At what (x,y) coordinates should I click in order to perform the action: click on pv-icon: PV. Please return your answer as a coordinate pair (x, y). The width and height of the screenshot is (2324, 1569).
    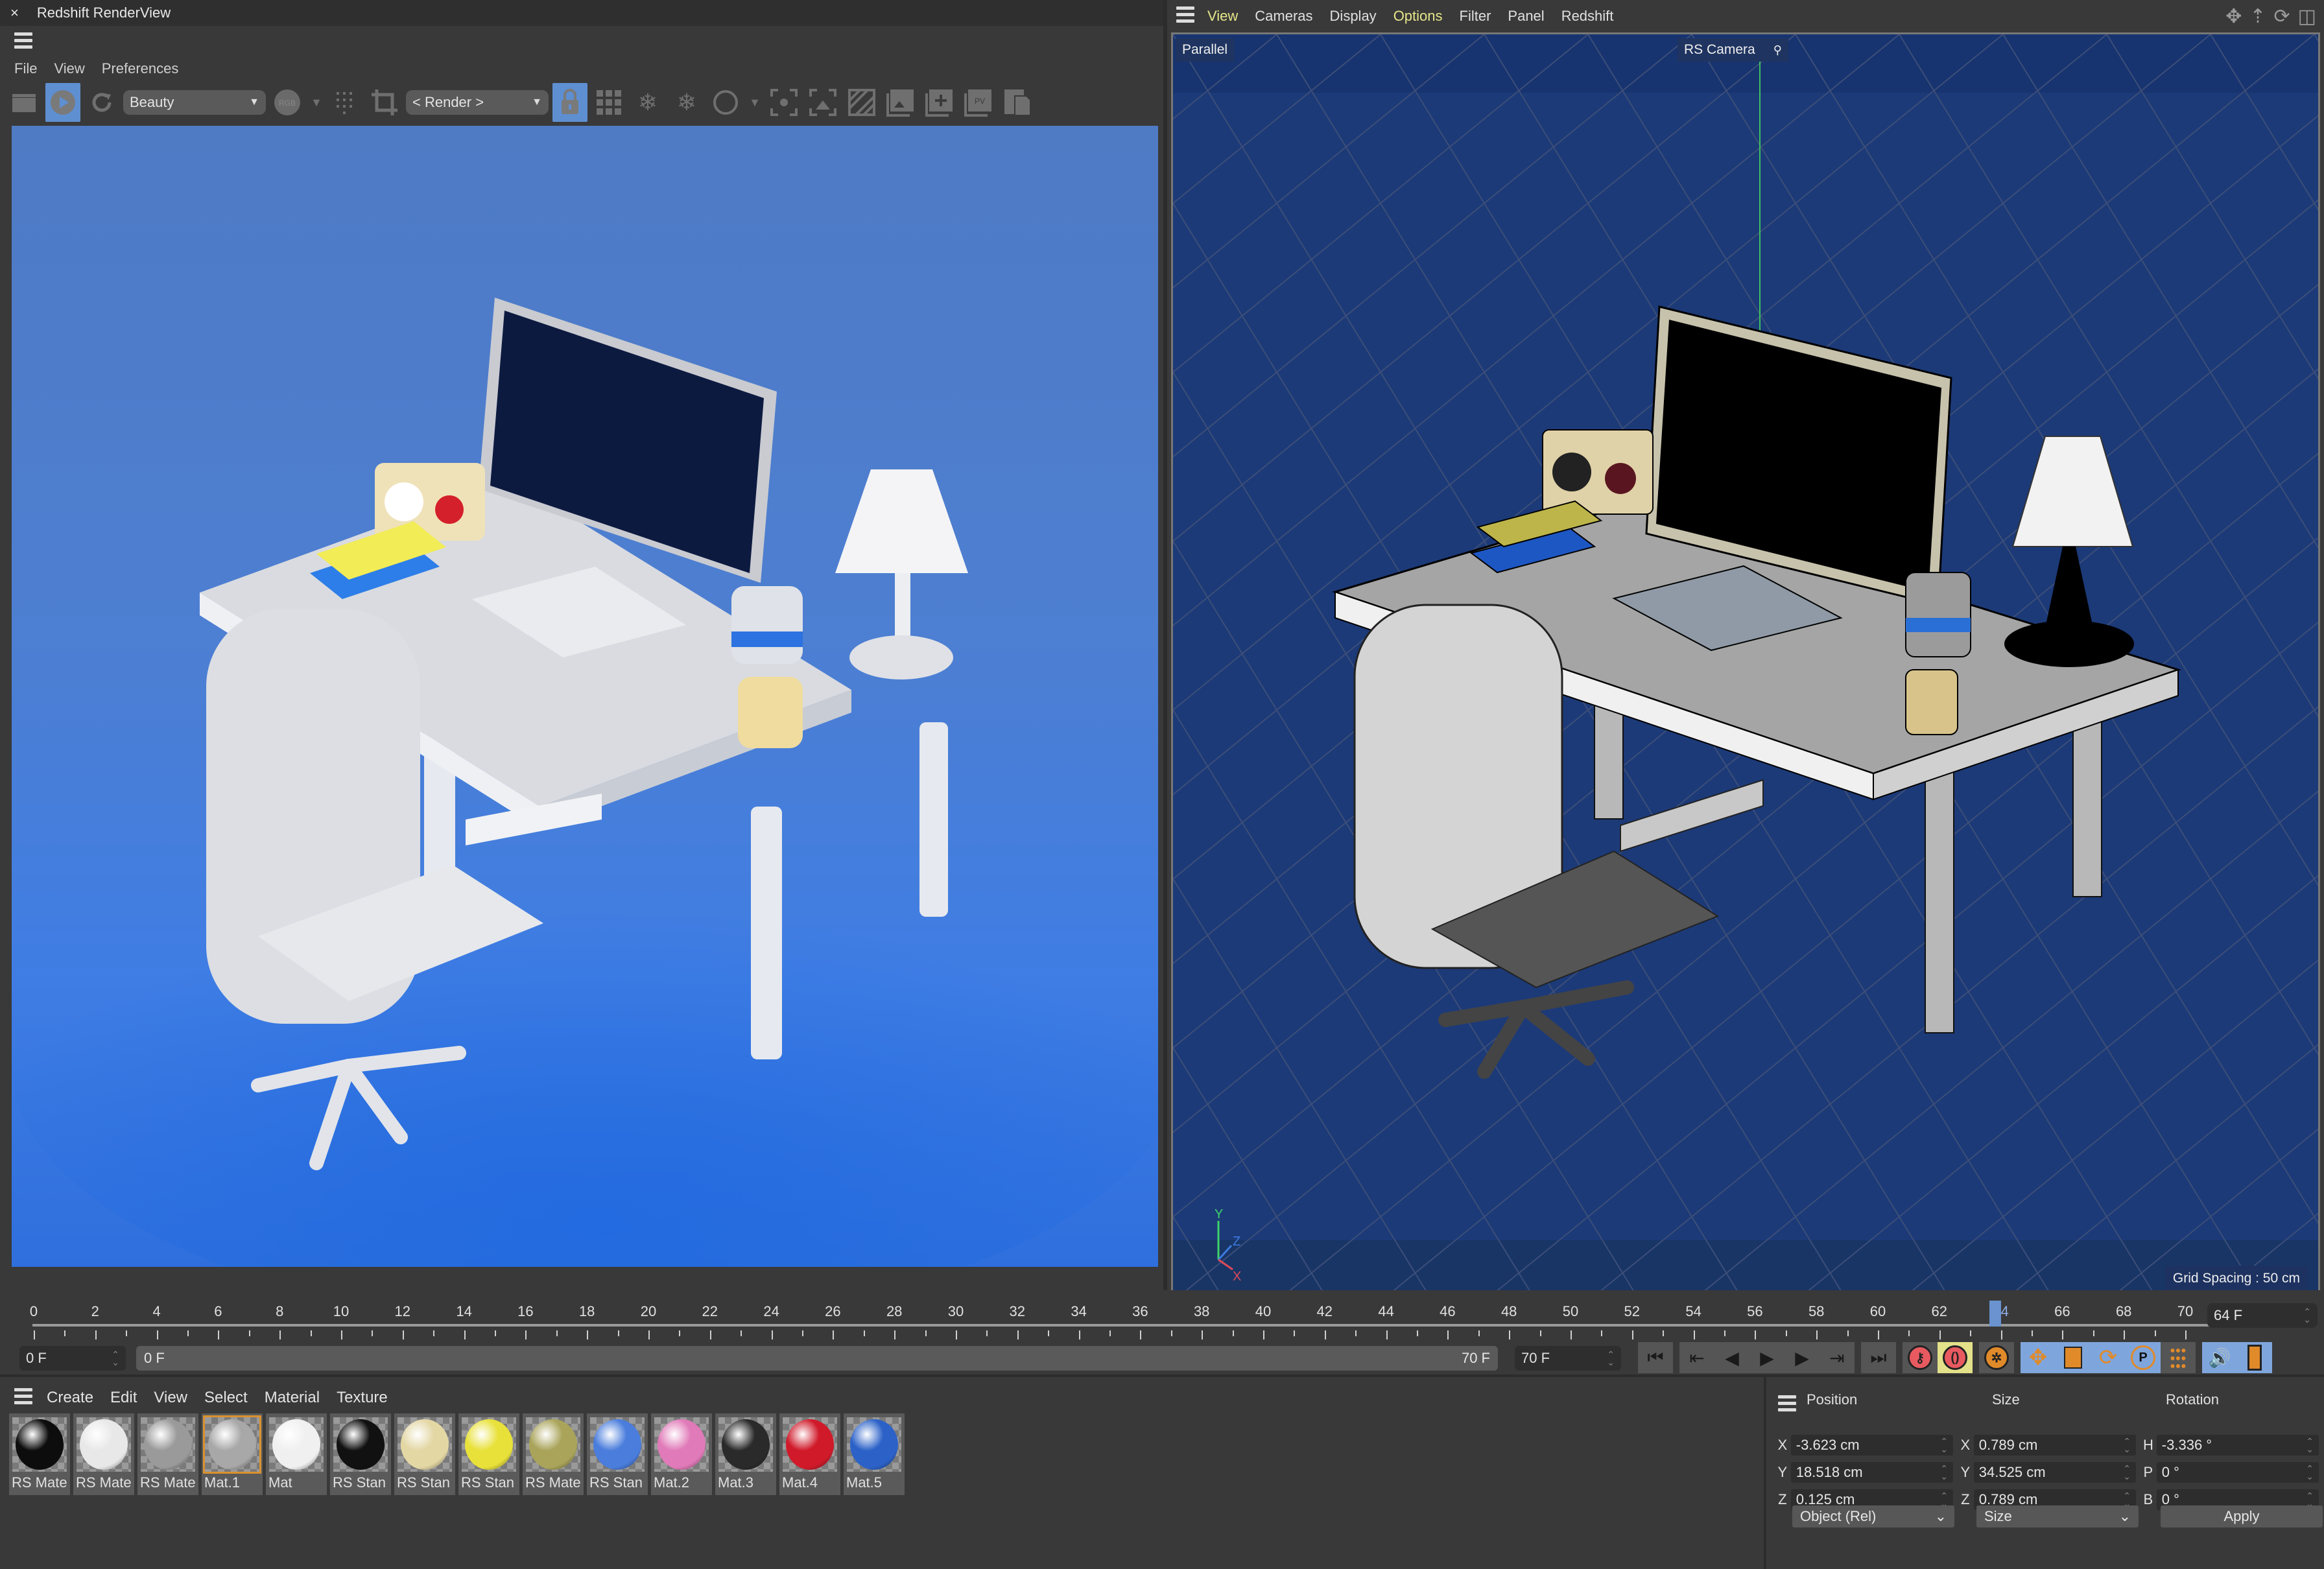
    Looking at the image, I should click on (978, 102).